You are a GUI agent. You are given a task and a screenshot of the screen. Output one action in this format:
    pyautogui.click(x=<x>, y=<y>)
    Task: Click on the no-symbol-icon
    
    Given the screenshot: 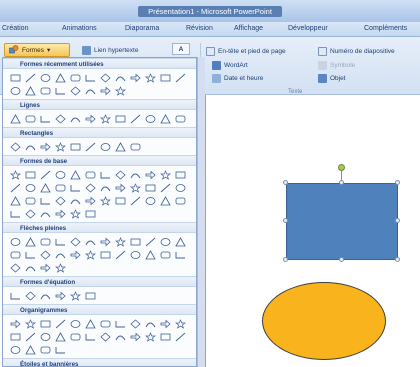 What is the action you would take?
    pyautogui.click(x=45, y=200)
    